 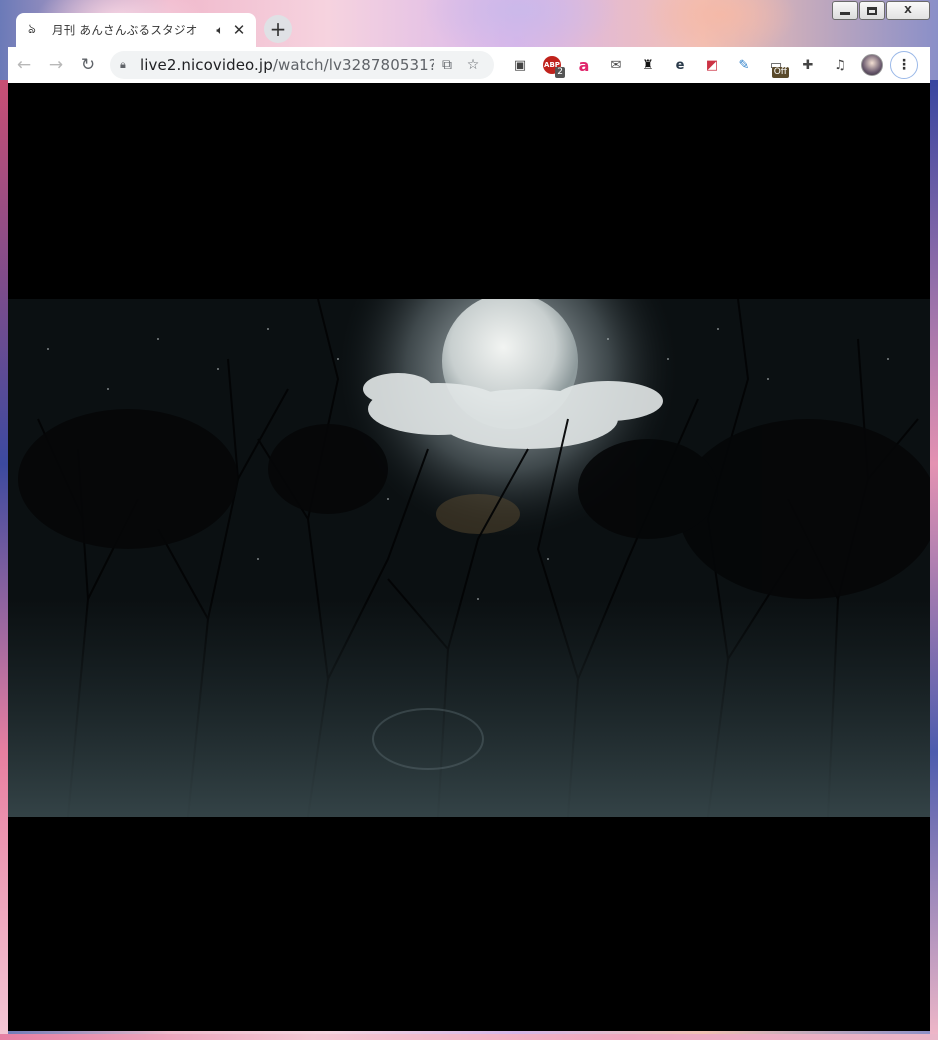 I want to click on ansbl-icon: a, so click(x=584, y=65).